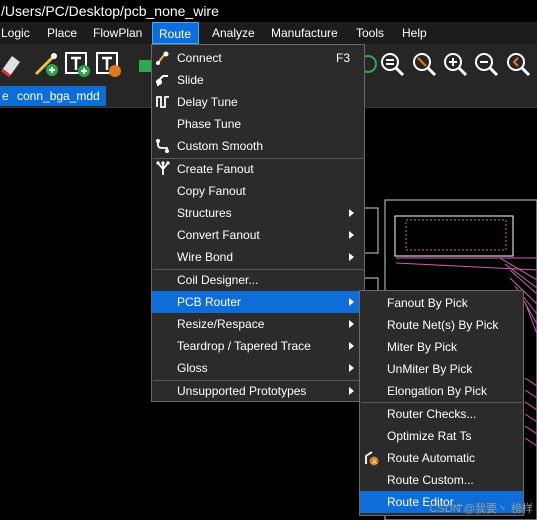 The image size is (537, 520). I want to click on svg-text: A, so click(374, 462).